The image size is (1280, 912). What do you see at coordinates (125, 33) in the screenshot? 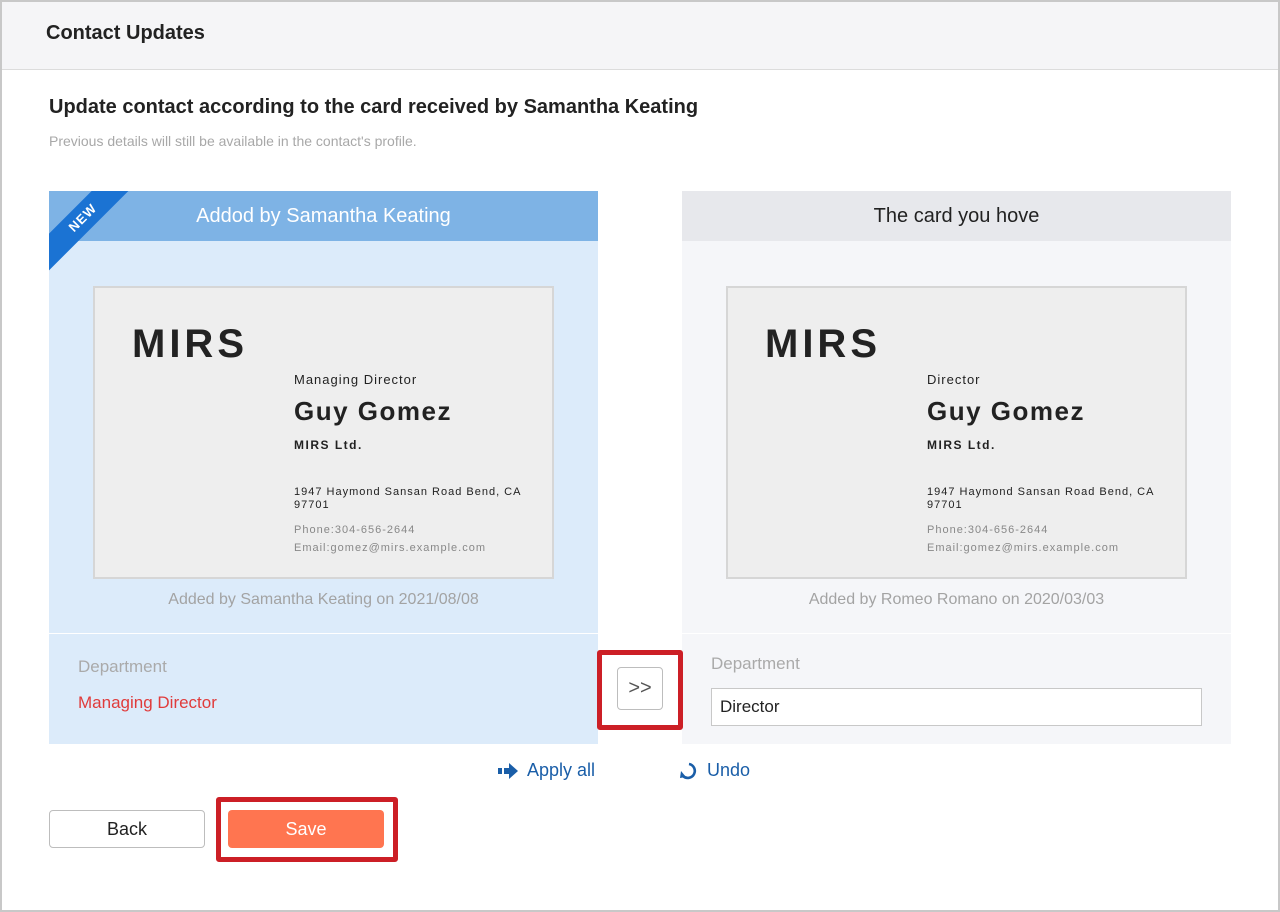
I see `header-title: Contact Updates` at bounding box center [125, 33].